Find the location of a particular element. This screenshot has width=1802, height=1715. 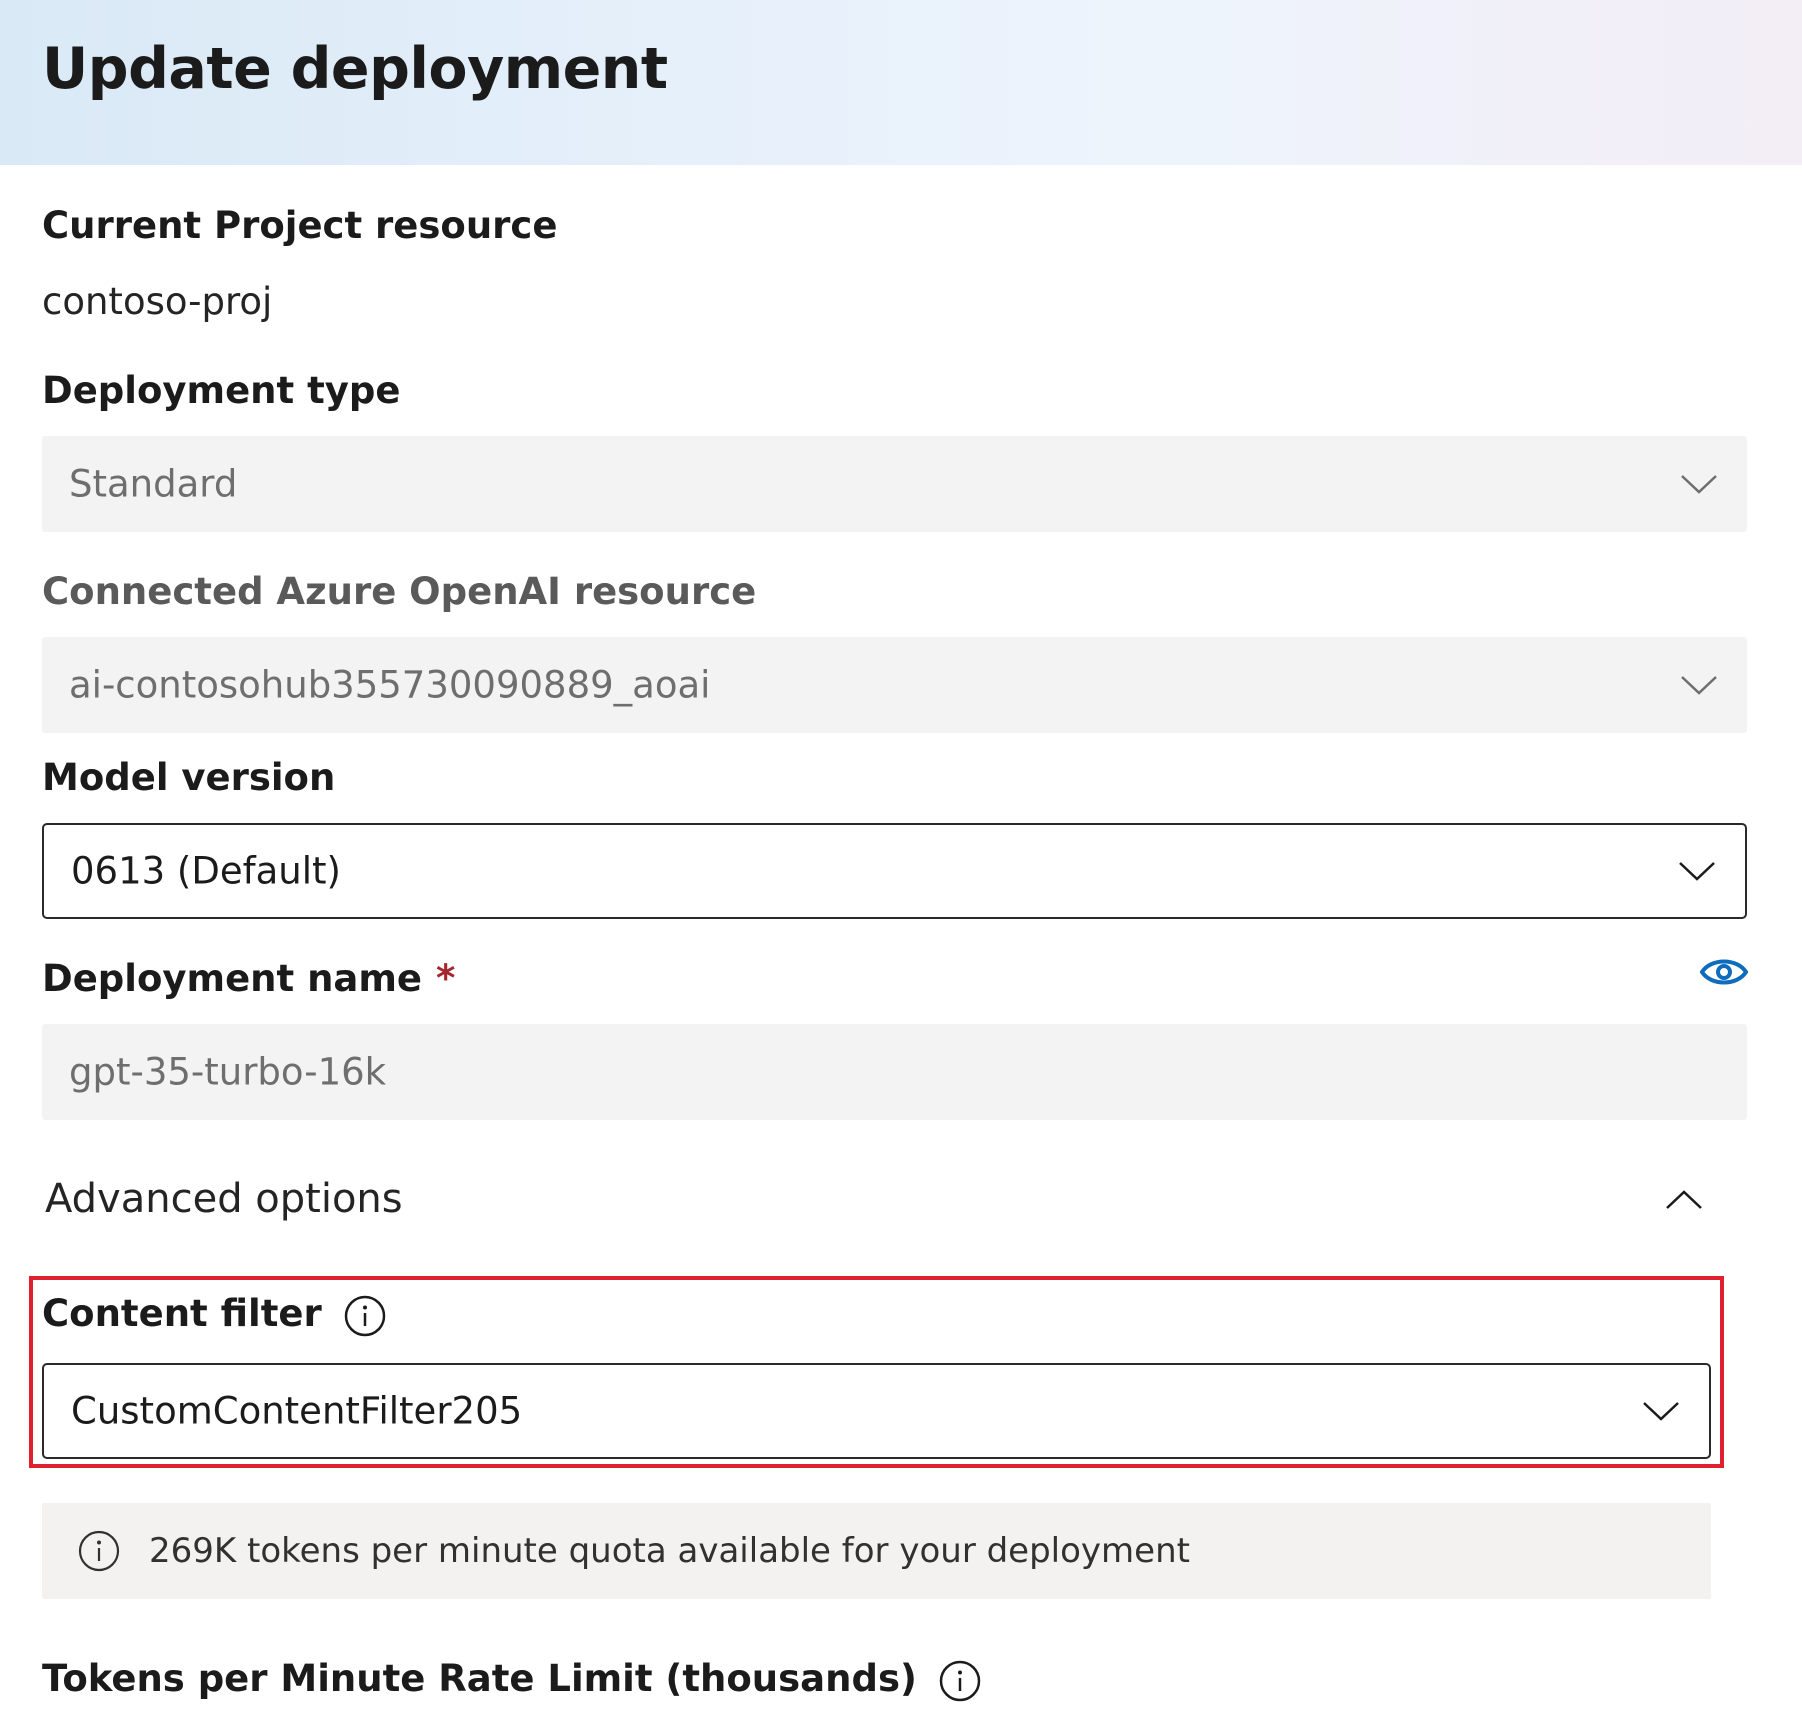

model-version-dropdown: 0613 (Default) is located at coordinates (894, 871).